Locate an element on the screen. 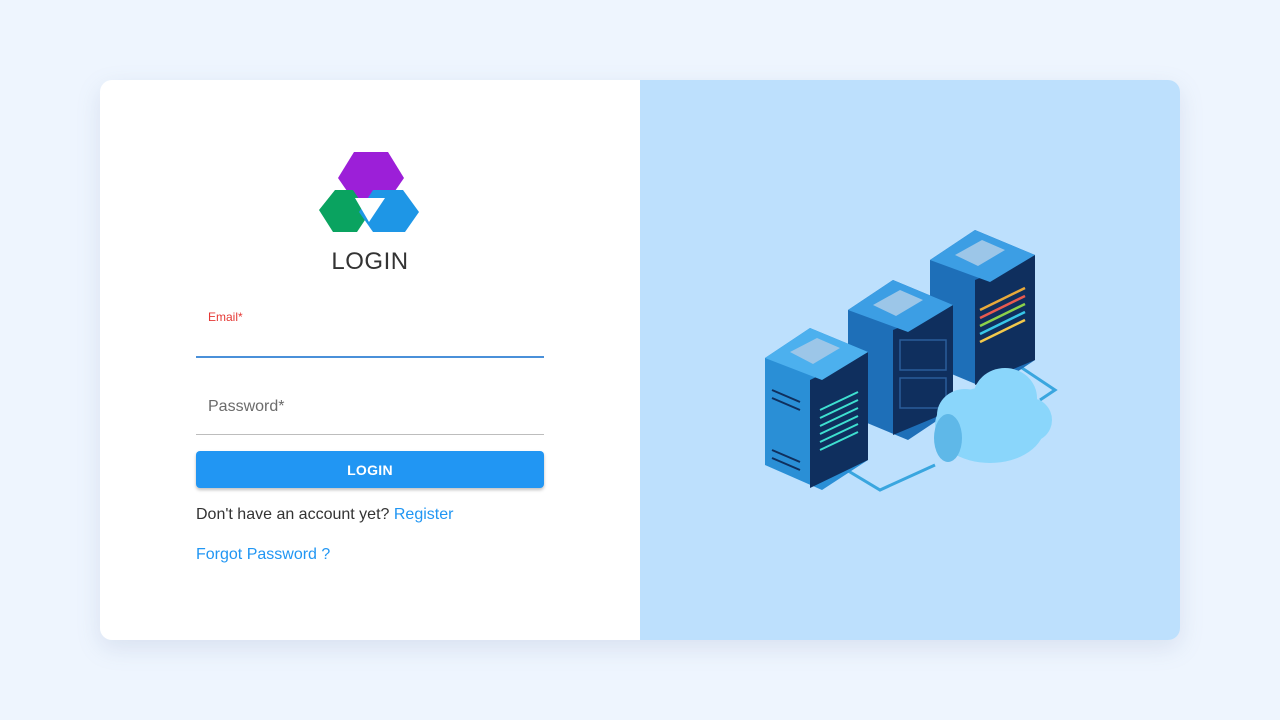  forgot-password-line: Forgot Password ? is located at coordinates (263, 555).